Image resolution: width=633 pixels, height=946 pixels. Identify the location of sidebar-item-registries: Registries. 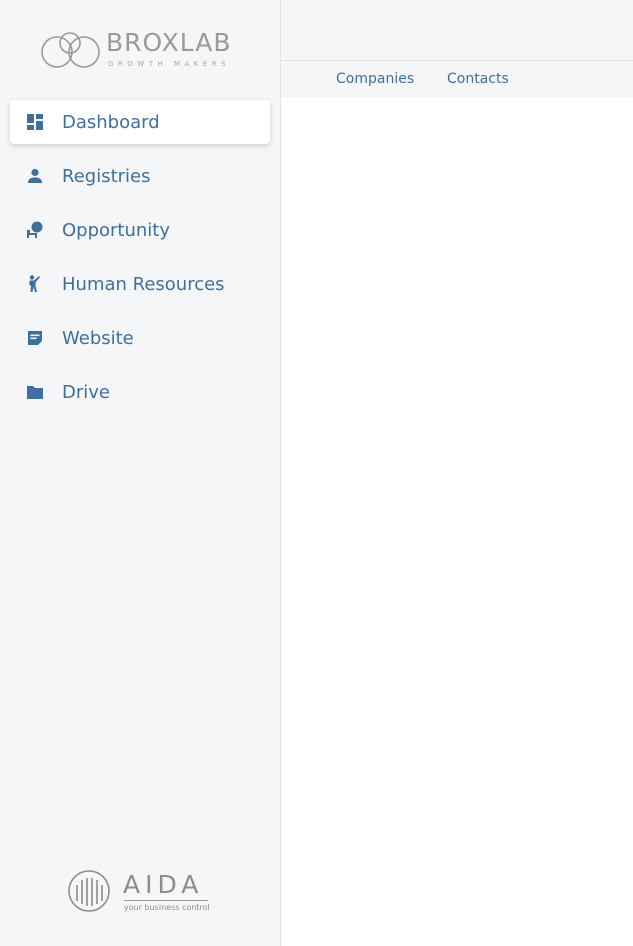
(140, 176).